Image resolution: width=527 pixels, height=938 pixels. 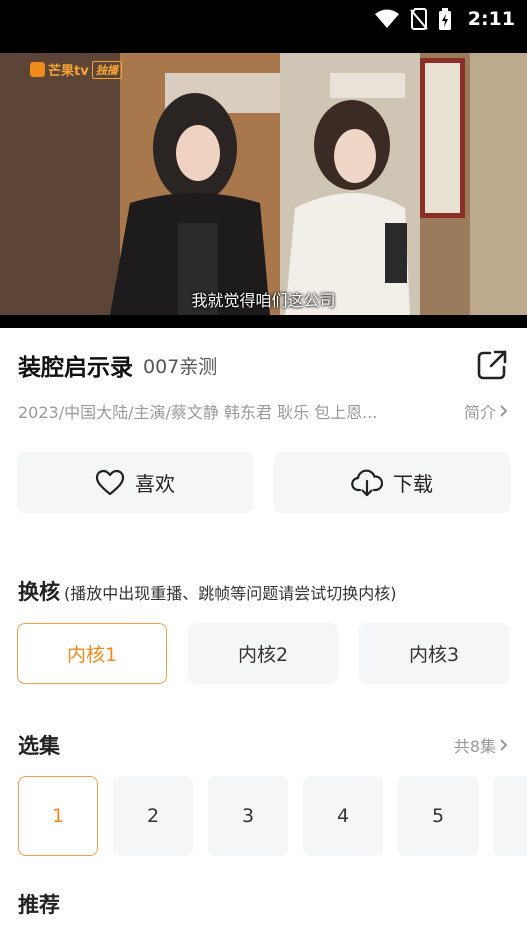 I want to click on episode-item: 3, so click(x=248, y=816).